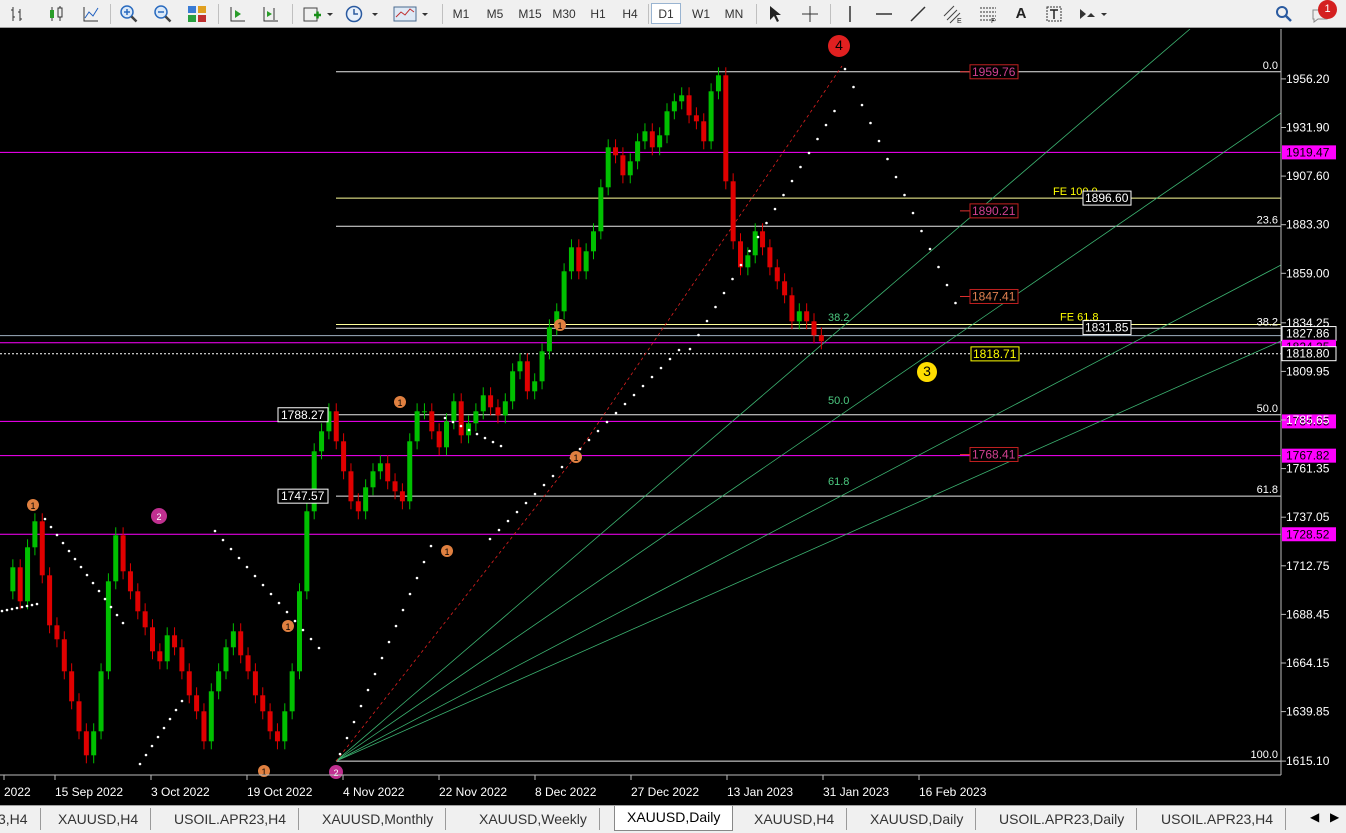  I want to click on templates-button, so click(412, 13).